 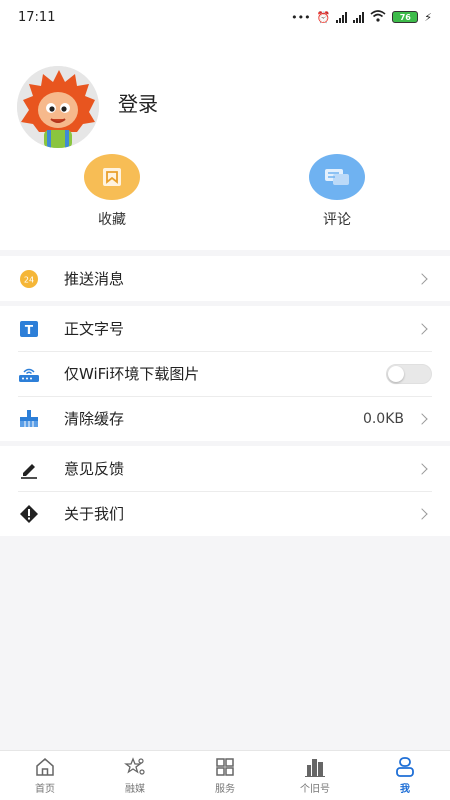 I want to click on comments-label: 评论, so click(x=337, y=220).